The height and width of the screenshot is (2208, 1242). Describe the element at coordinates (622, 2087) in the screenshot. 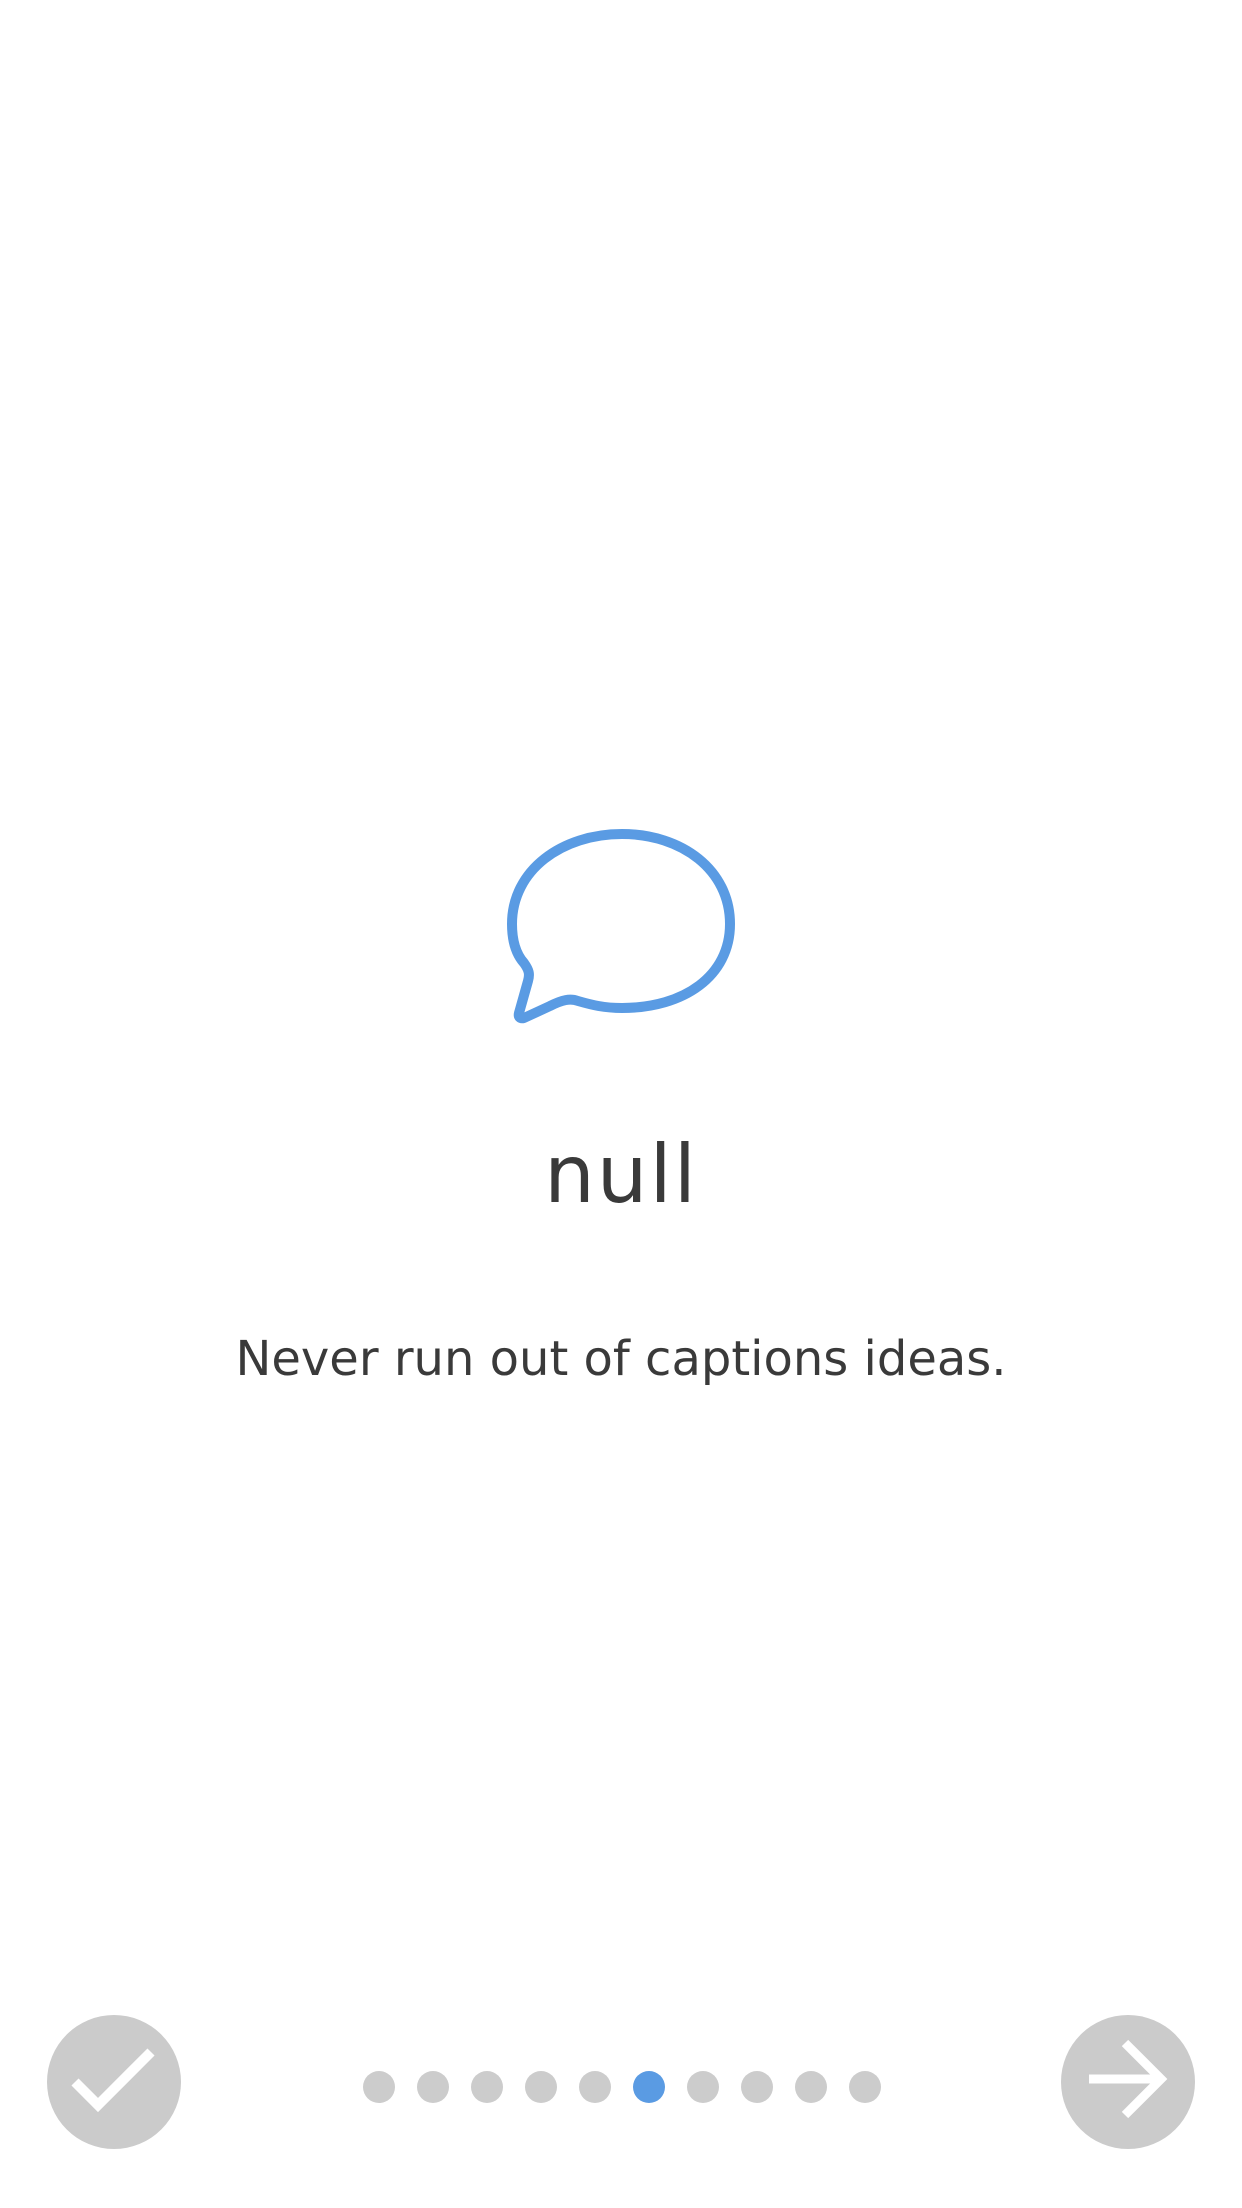

I see `page-indicator` at that location.